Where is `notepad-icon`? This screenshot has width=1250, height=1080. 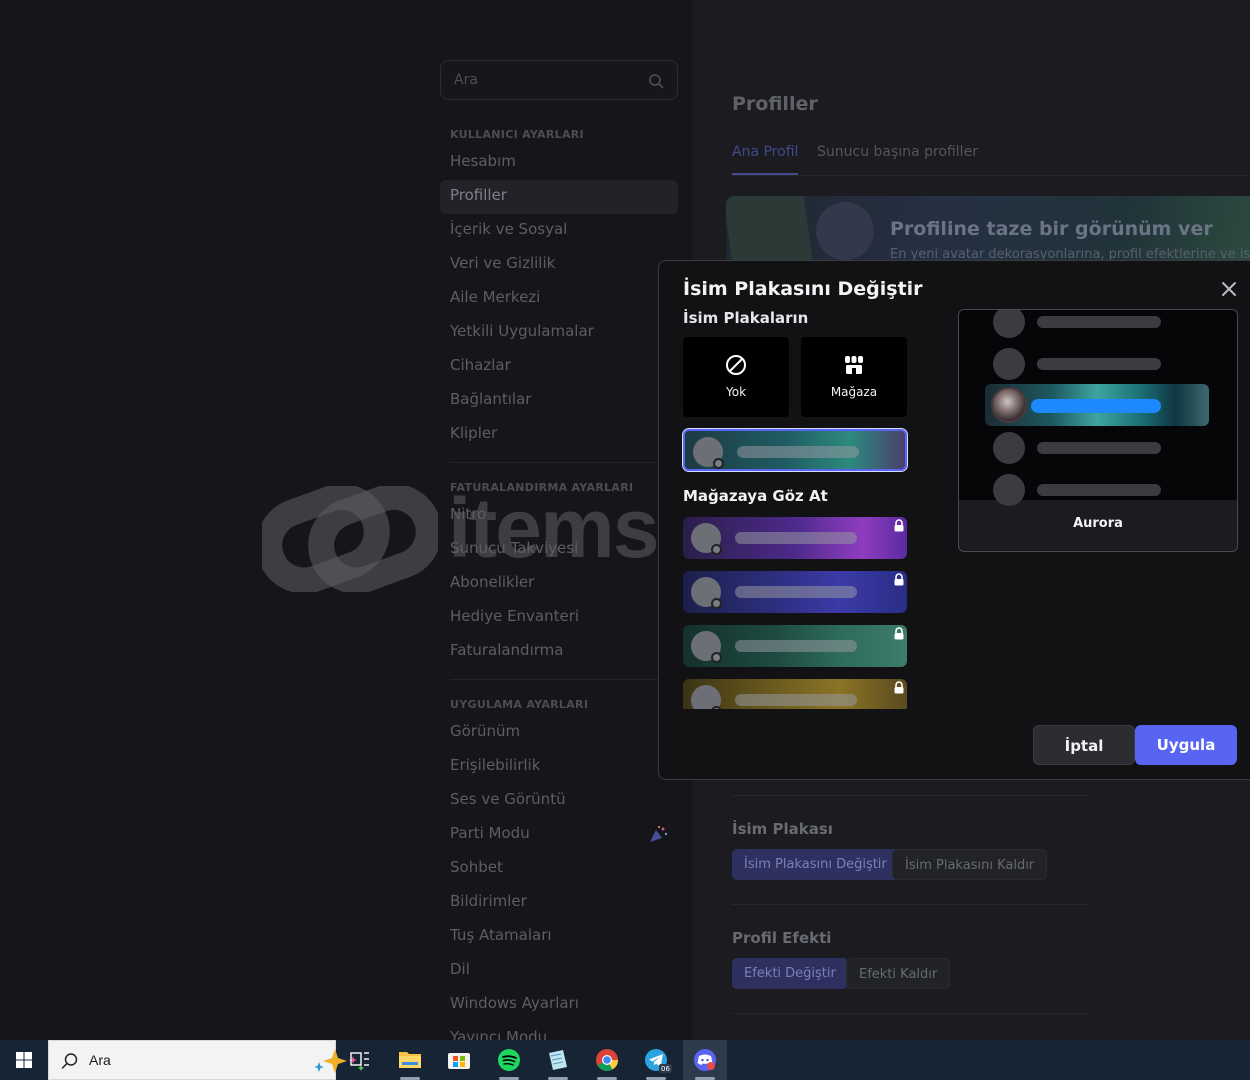
notepad-icon is located at coordinates (558, 1060).